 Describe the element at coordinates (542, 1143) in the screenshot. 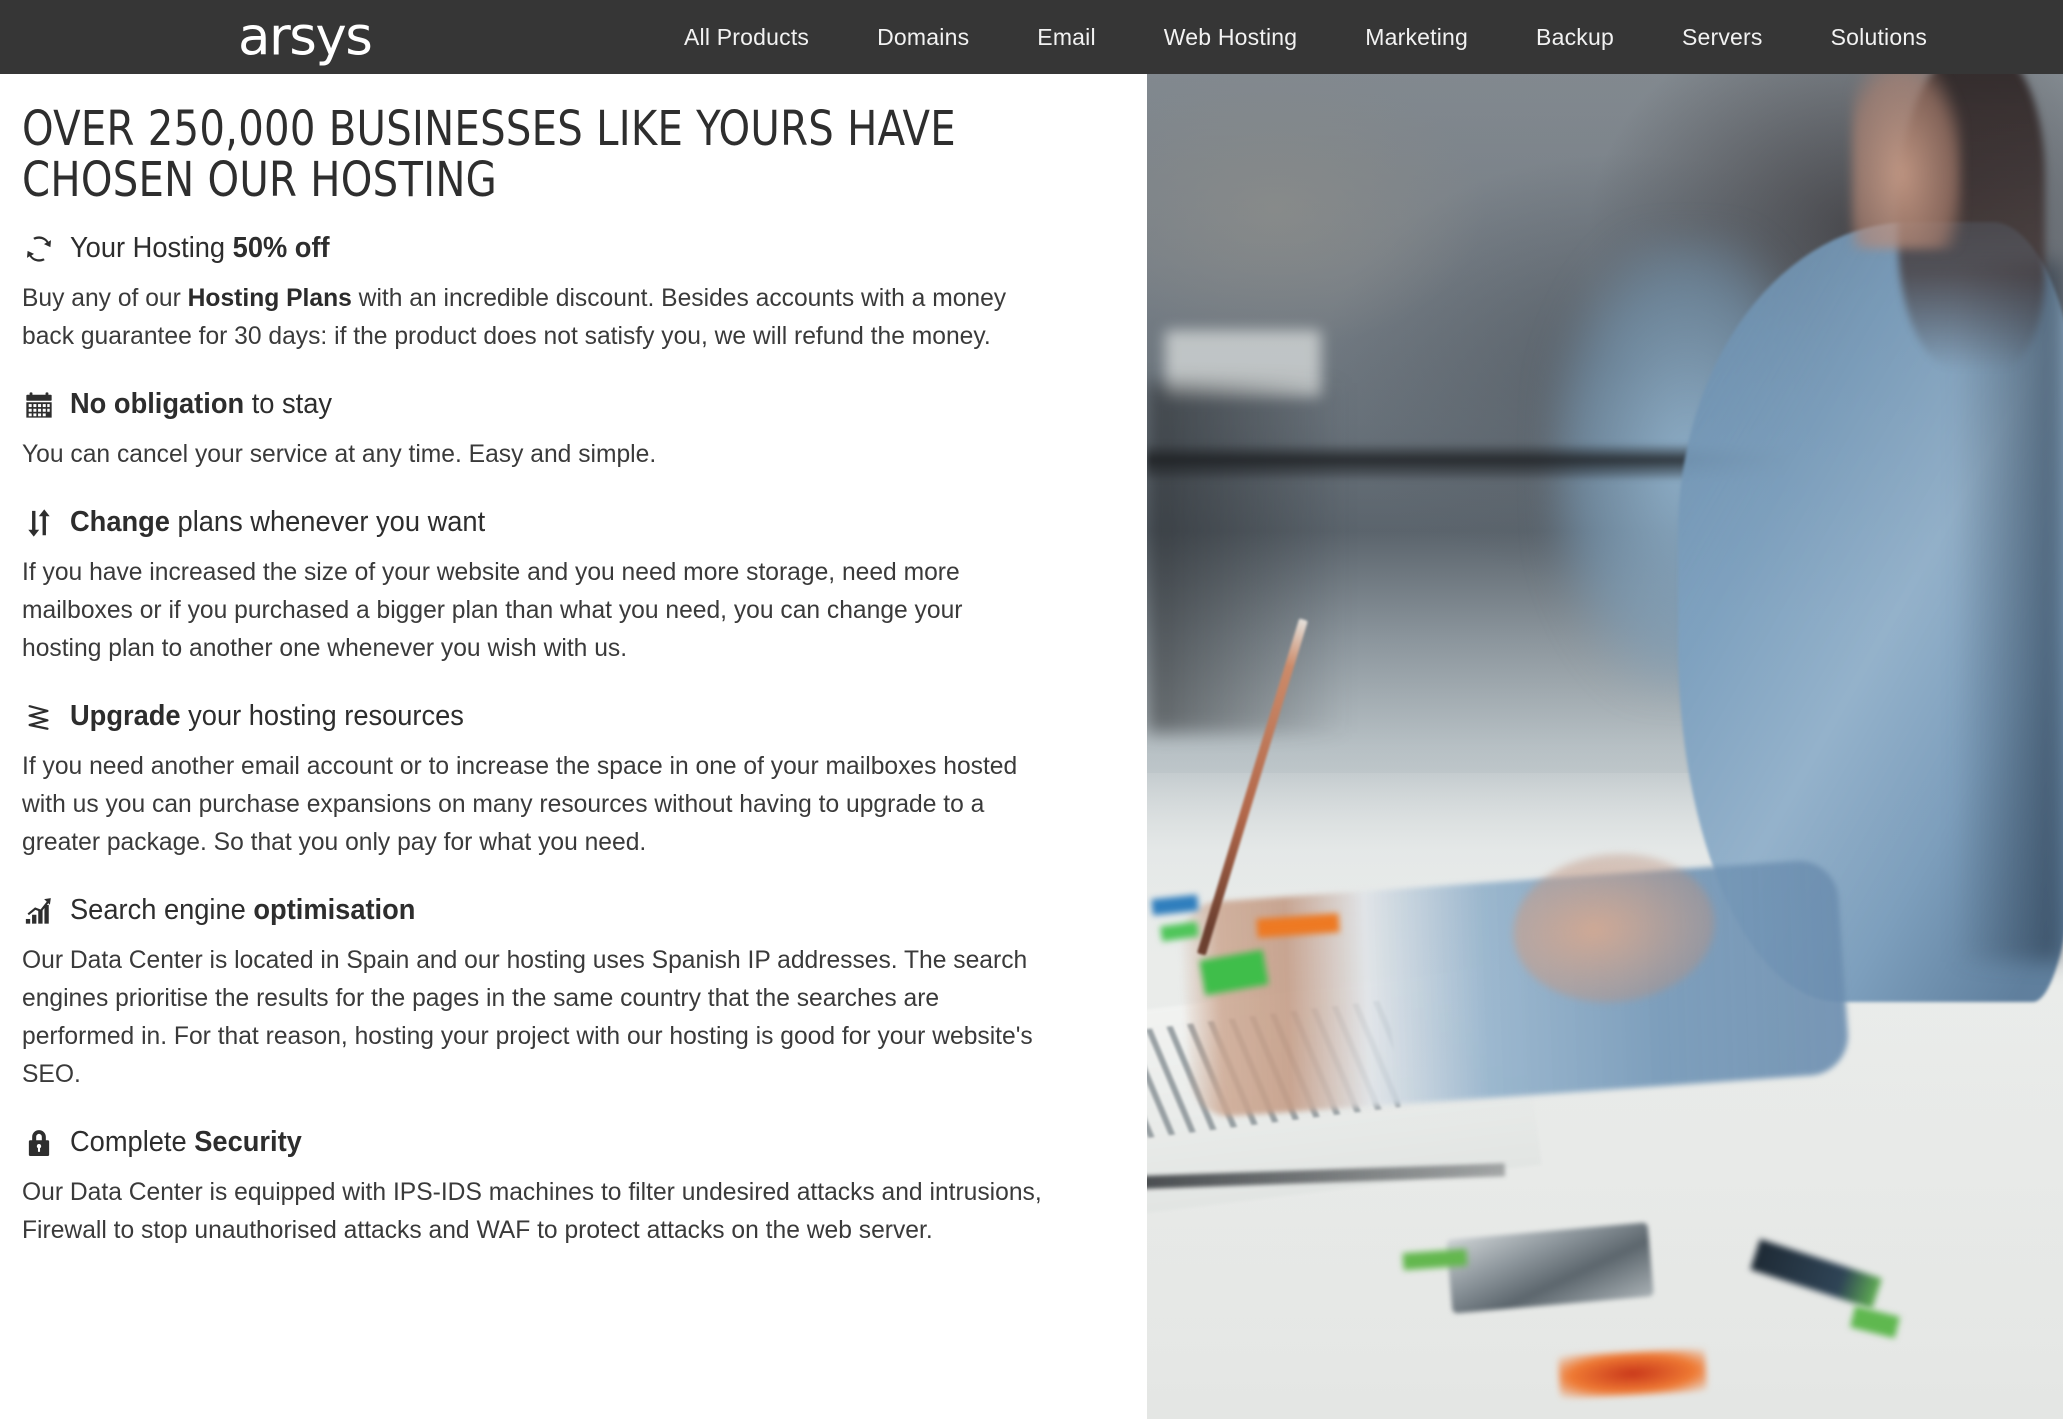

I see `feature-heading: Complete Security` at that location.